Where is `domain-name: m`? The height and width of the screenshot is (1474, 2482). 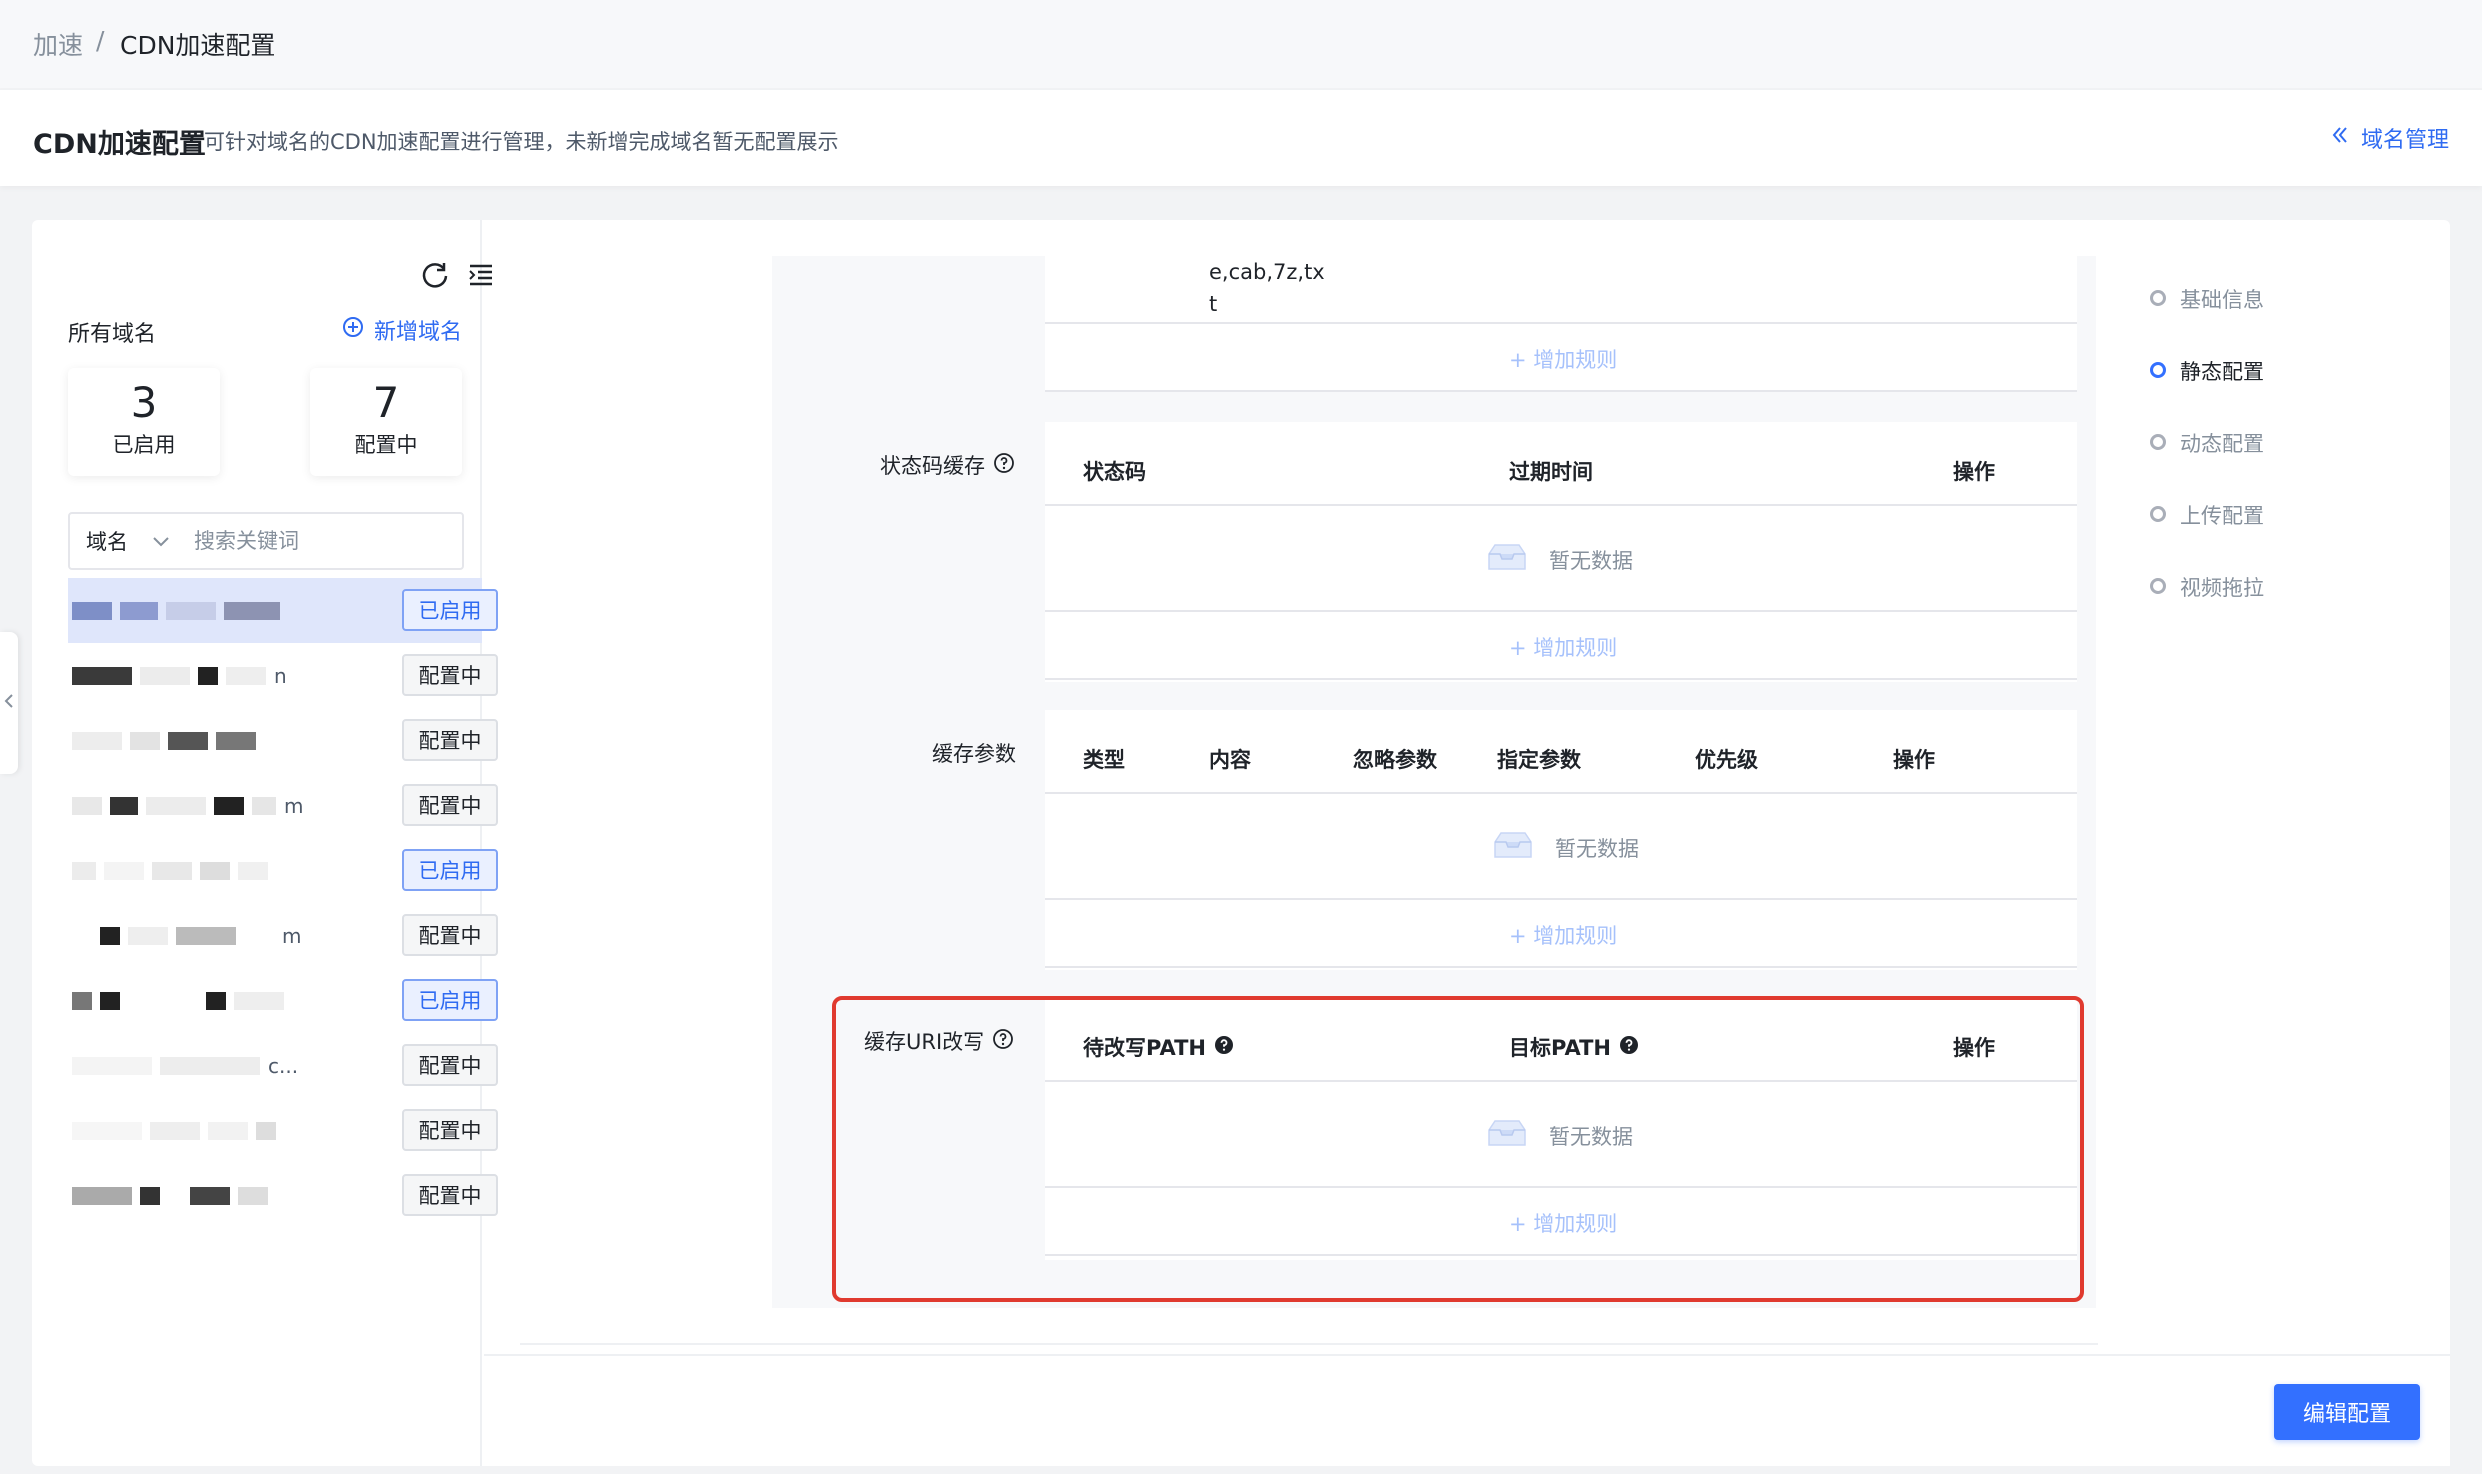
domain-name: m is located at coordinates (202, 805).